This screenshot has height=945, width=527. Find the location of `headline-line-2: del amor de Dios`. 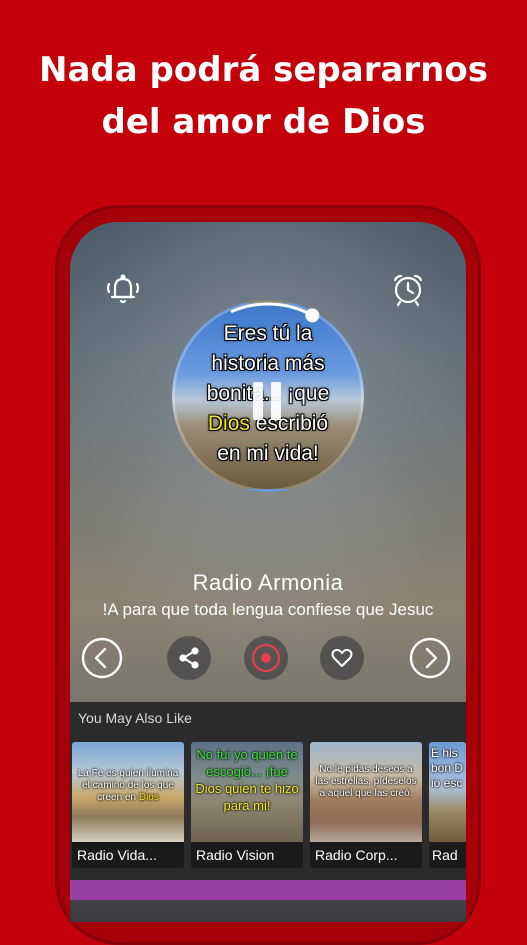

headline-line-2: del amor de Dios is located at coordinates (263, 122).